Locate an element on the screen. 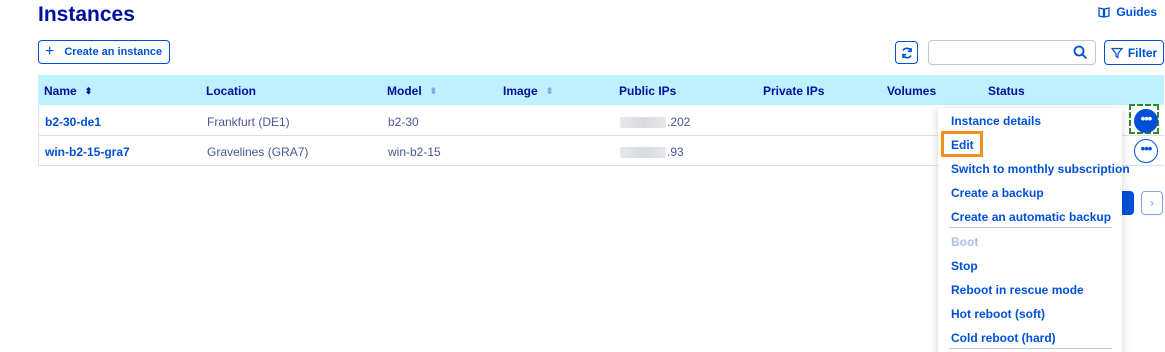 The image size is (1165, 352). pagination-next-button: › is located at coordinates (1152, 203).